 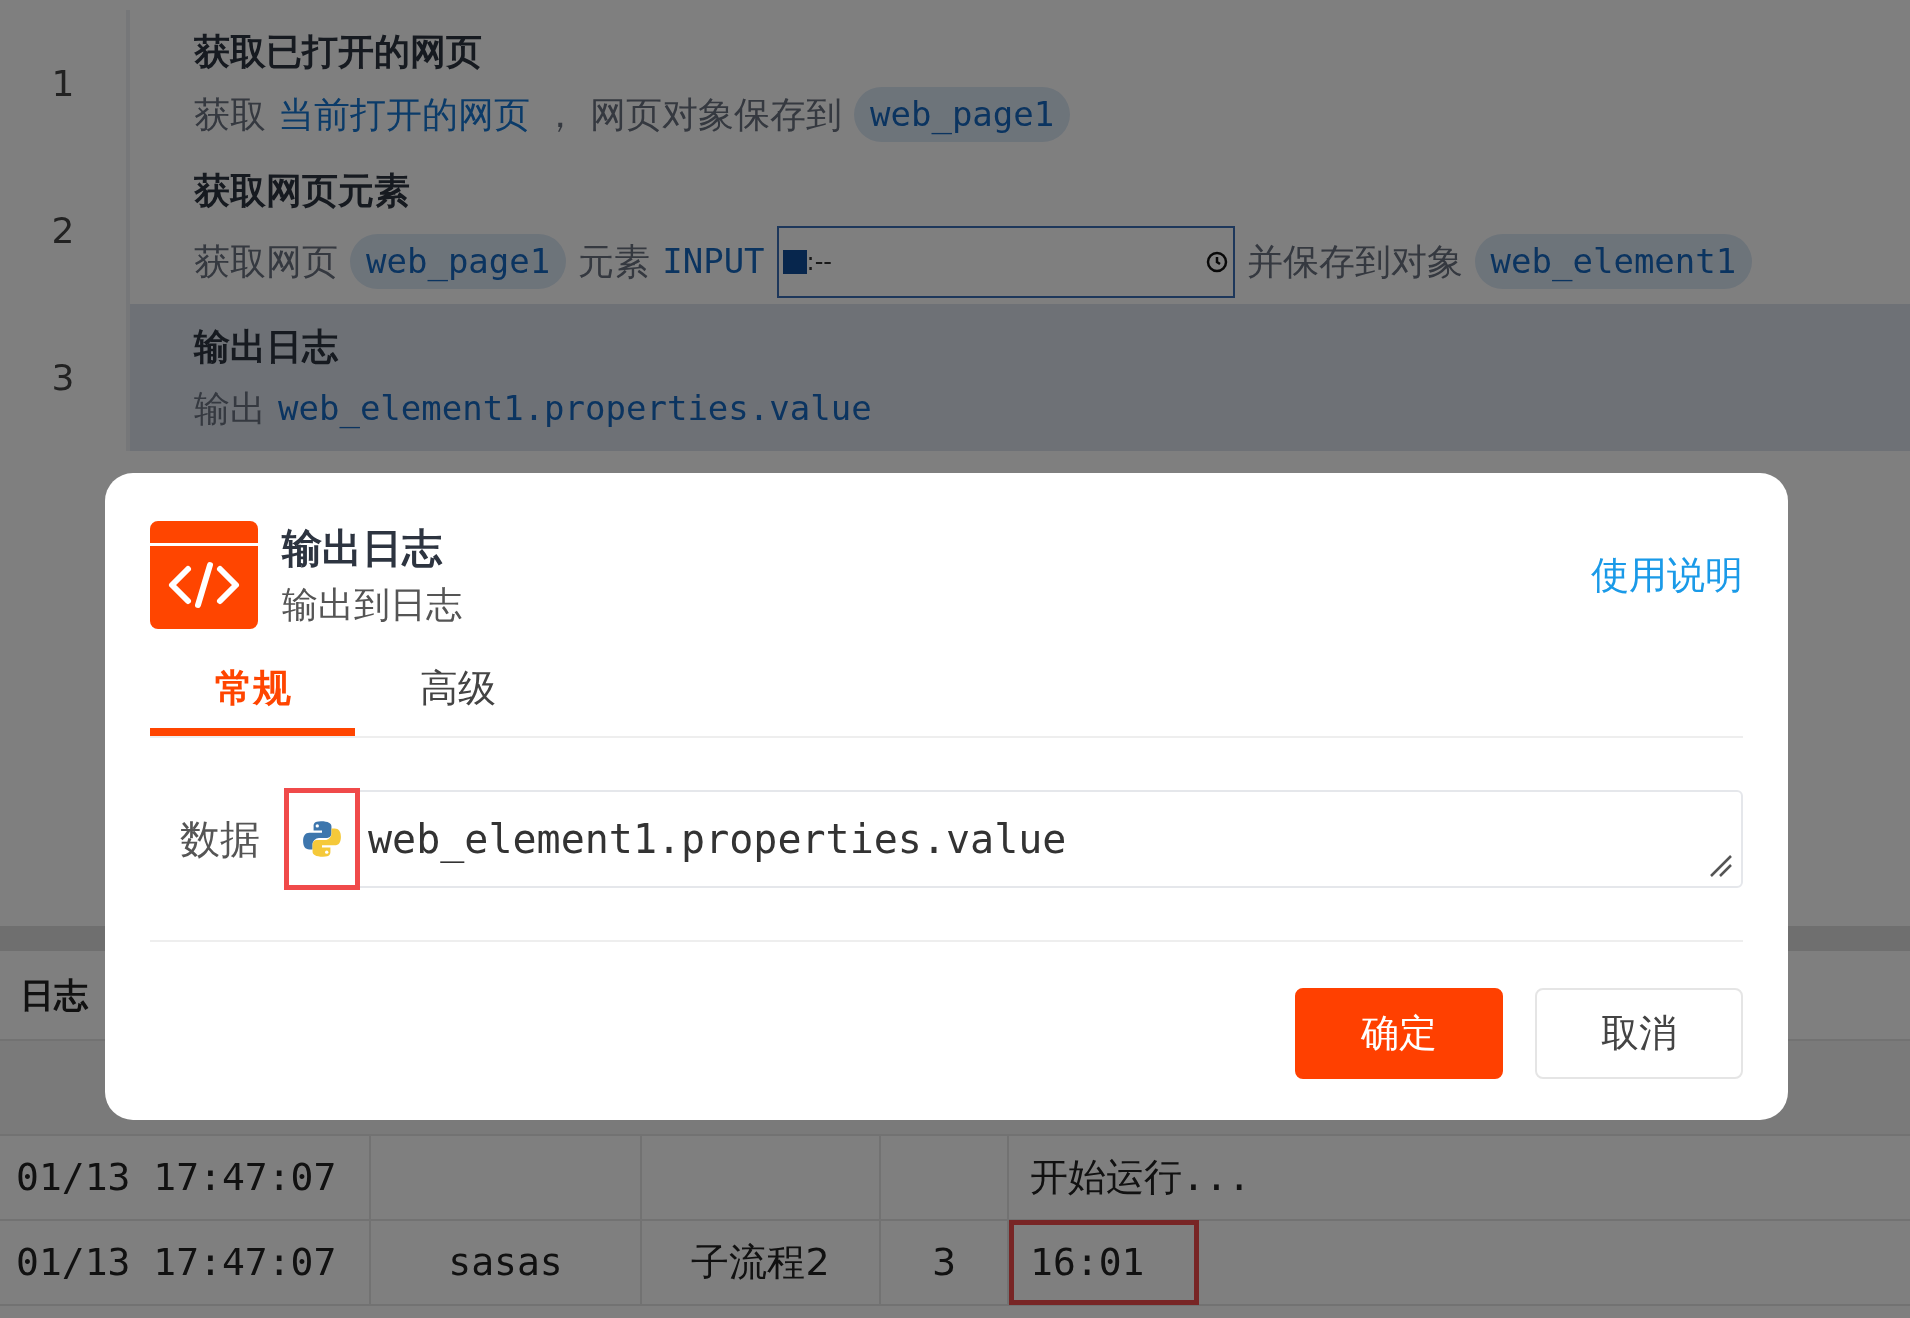 I want to click on step-row: 3 输出日志 输出 web_element1.properties.value, so click(x=955, y=377).